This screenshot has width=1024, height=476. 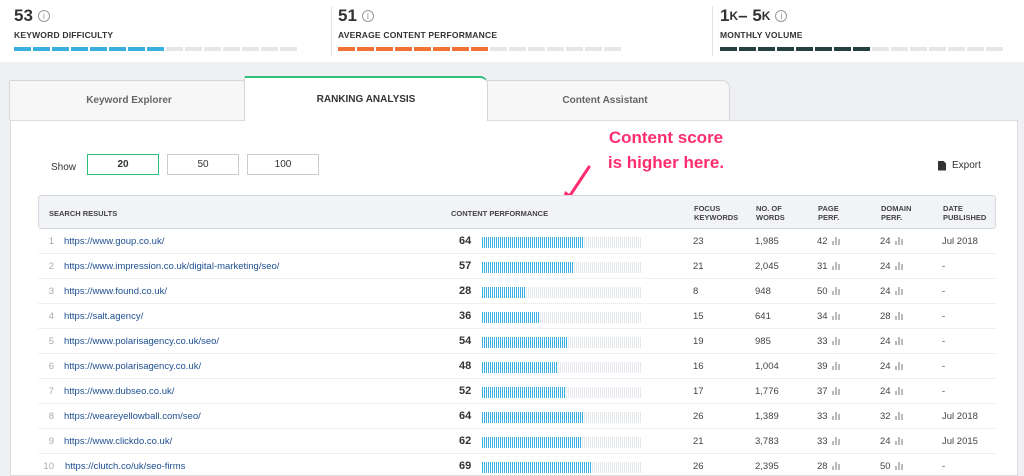 I want to click on rank: 6, so click(x=51, y=366).